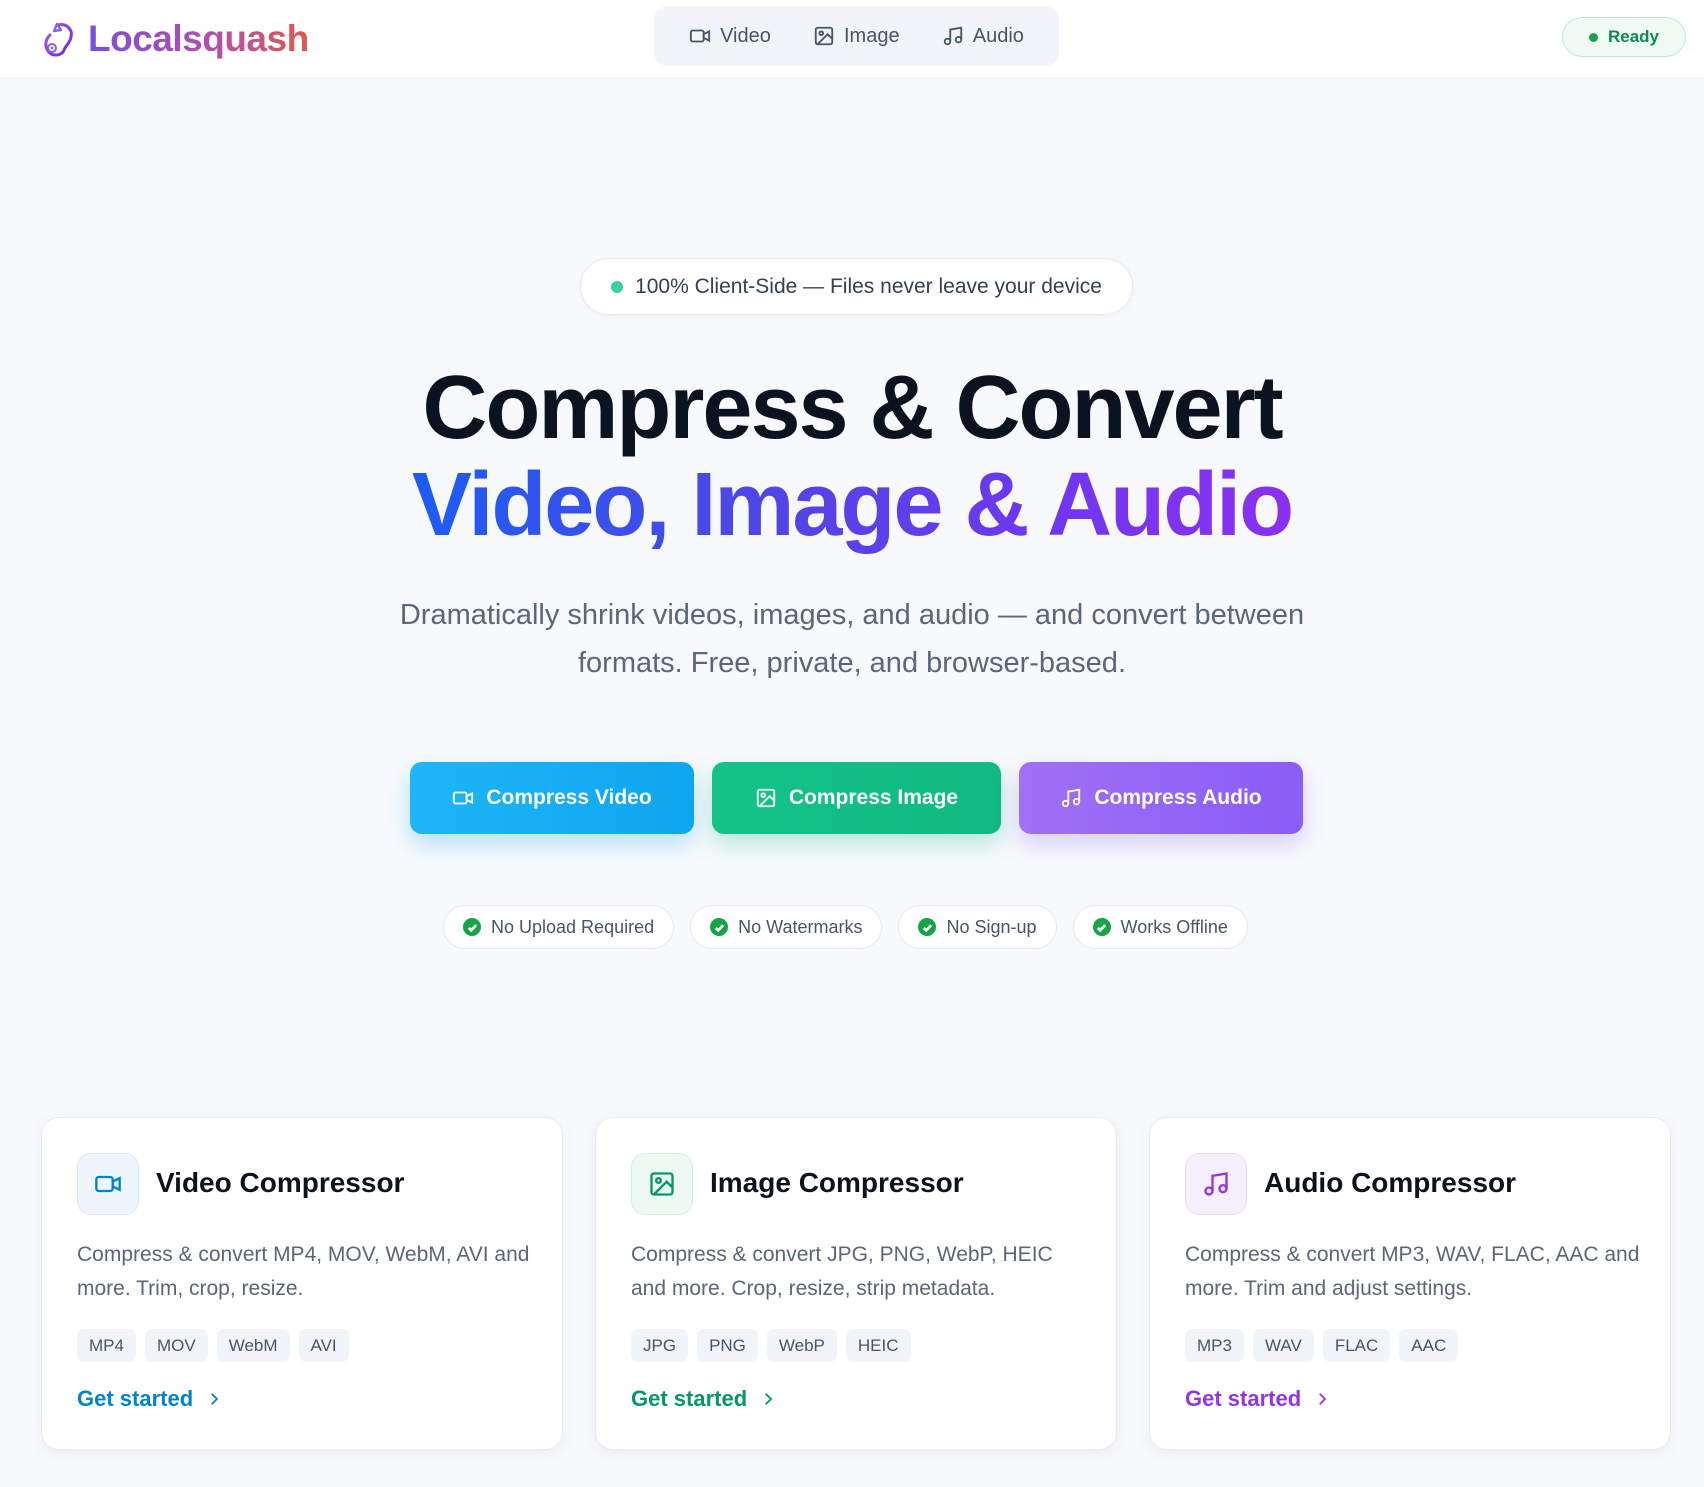 This screenshot has width=1704, height=1487. What do you see at coordinates (800, 926) in the screenshot?
I see `feature-label: No Watermarks` at bounding box center [800, 926].